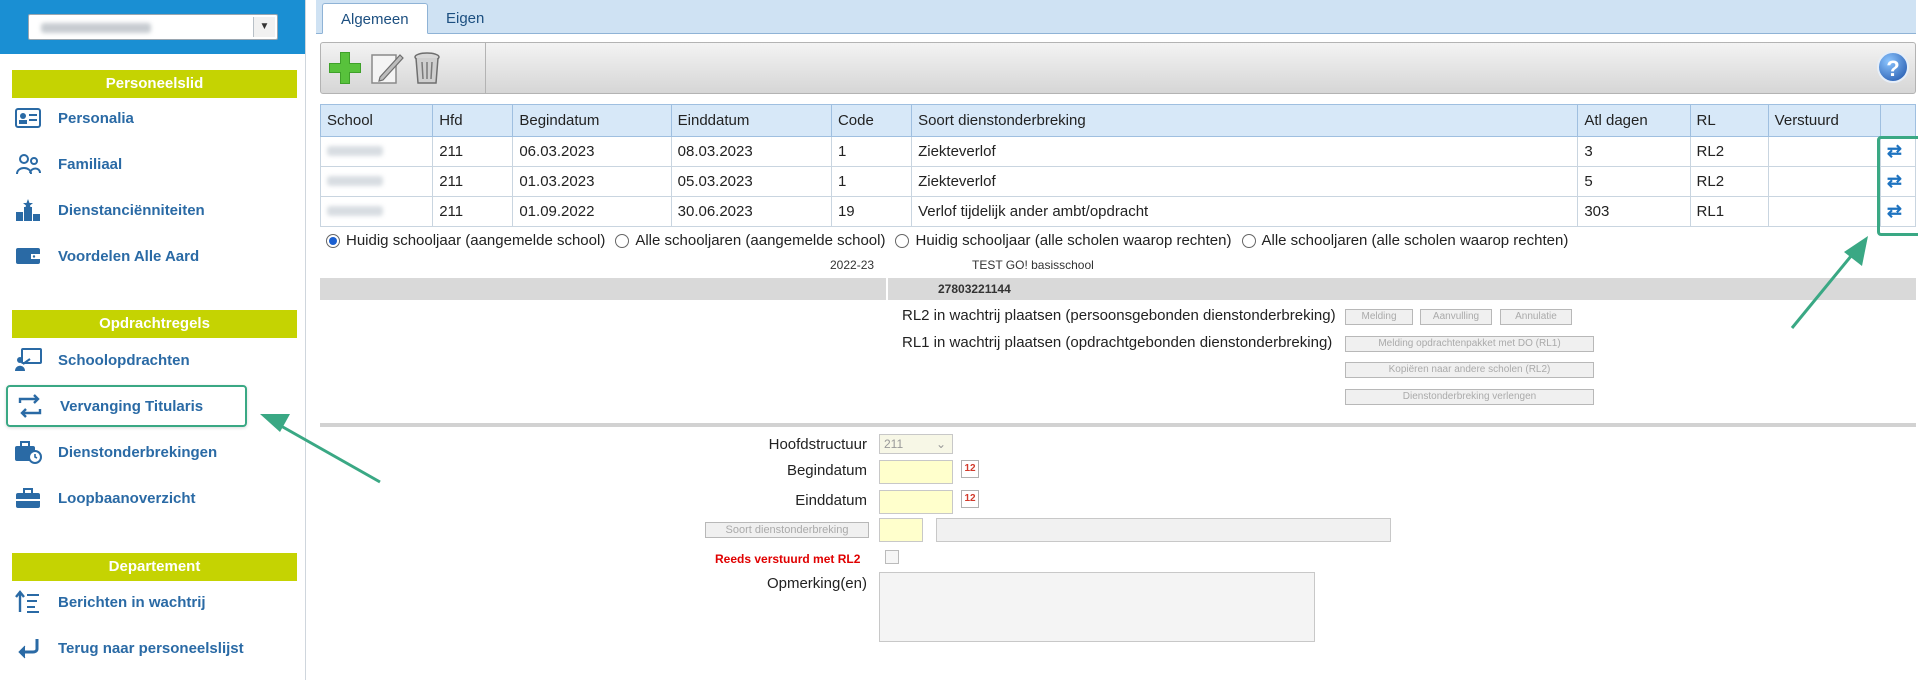 The height and width of the screenshot is (680, 1918). I want to click on tab-algemeen: Algemeen, so click(375, 18).